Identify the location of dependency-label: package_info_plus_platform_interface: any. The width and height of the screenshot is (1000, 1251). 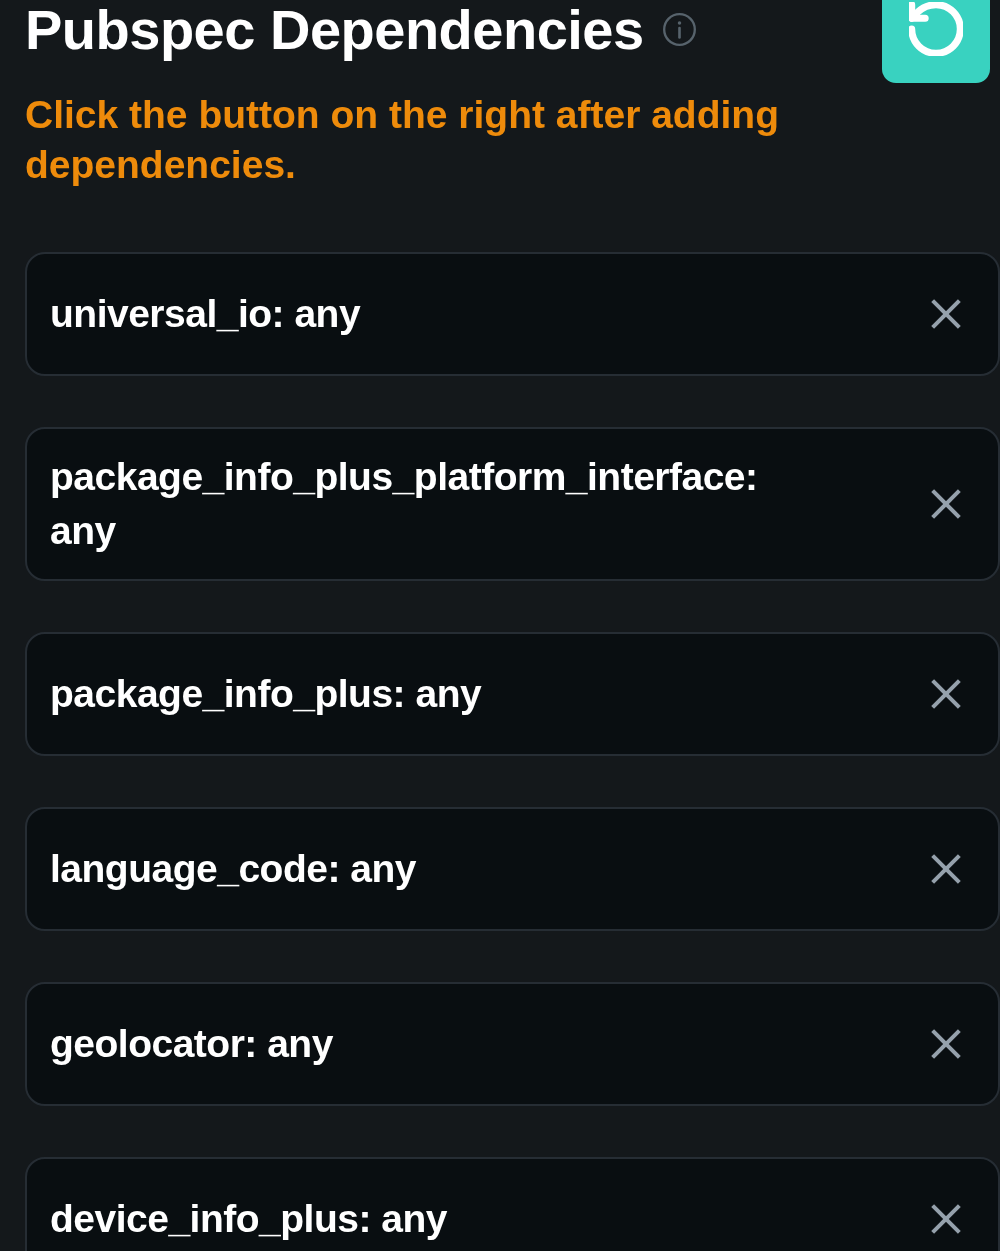
(404, 504).